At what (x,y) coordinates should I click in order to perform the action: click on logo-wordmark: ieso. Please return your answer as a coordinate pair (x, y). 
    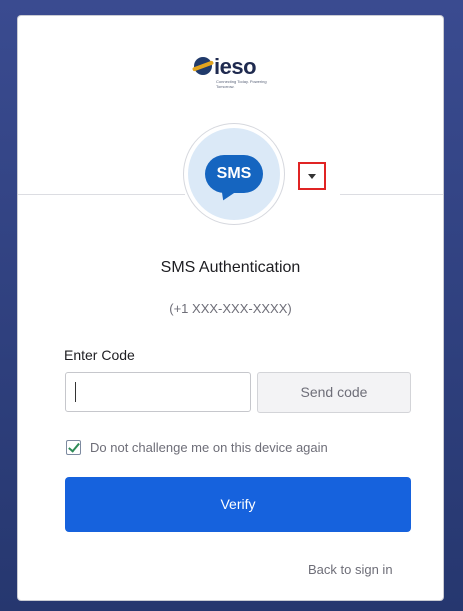
    Looking at the image, I should click on (235, 66).